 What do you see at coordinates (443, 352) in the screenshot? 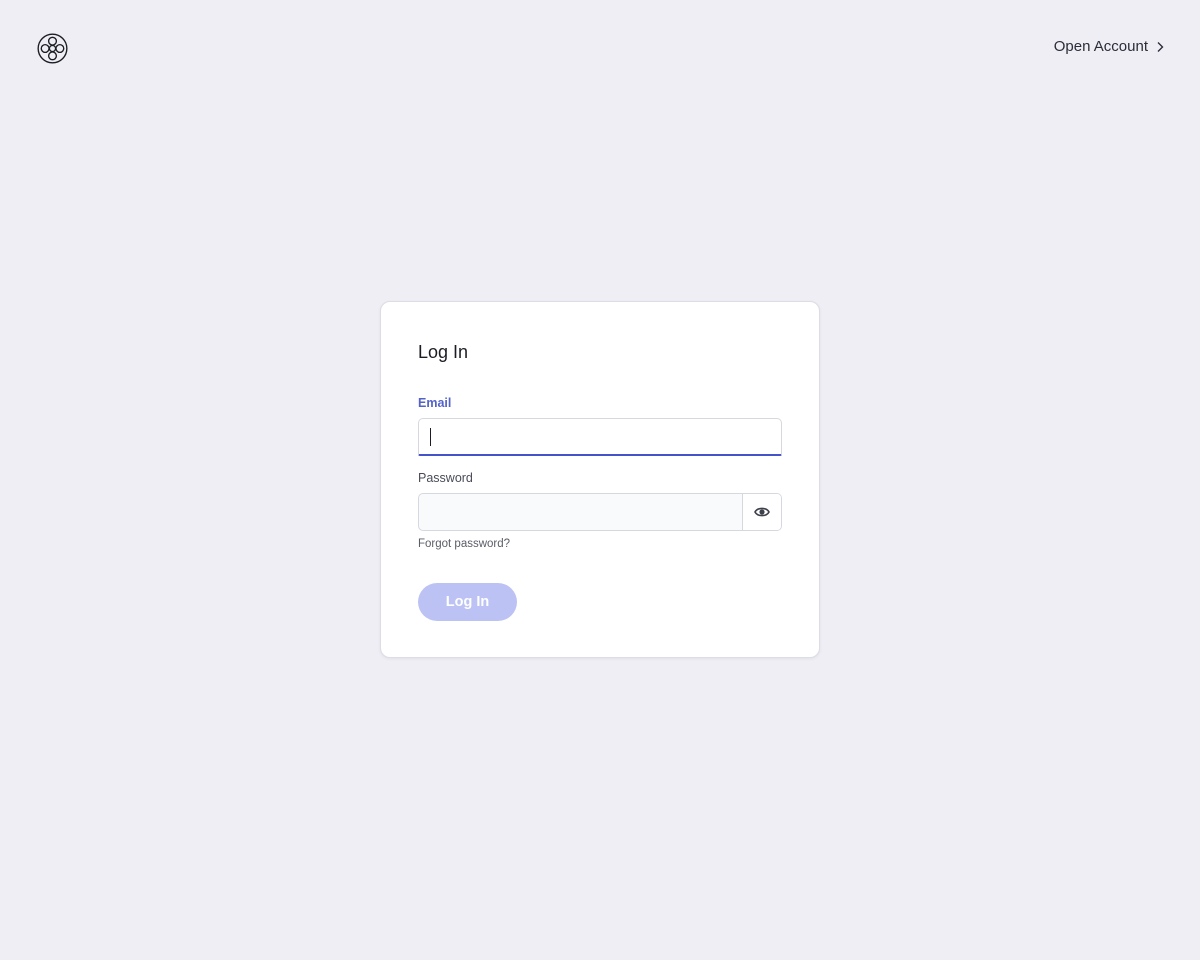
I see `card-title: Log In` at bounding box center [443, 352].